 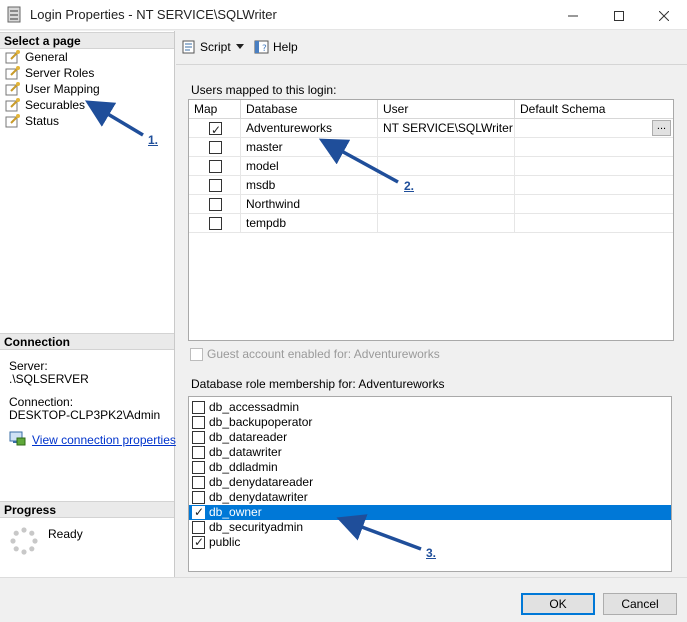 I want to click on progress-spinner-icon, so click(x=24, y=541).